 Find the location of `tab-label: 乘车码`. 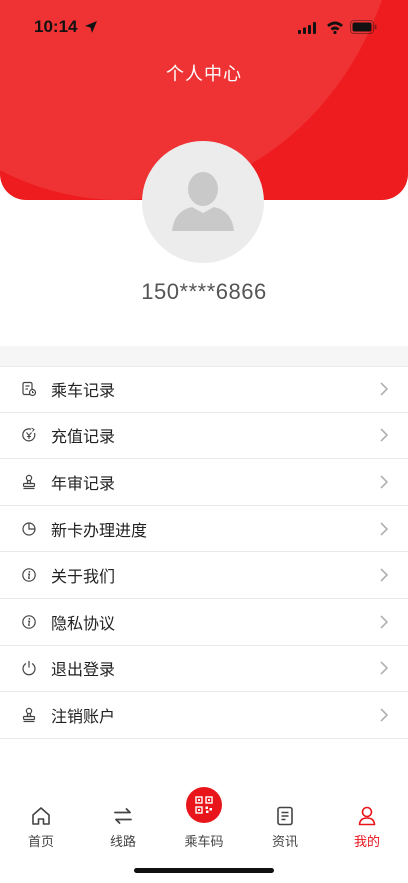

tab-label: 乘车码 is located at coordinates (204, 842).